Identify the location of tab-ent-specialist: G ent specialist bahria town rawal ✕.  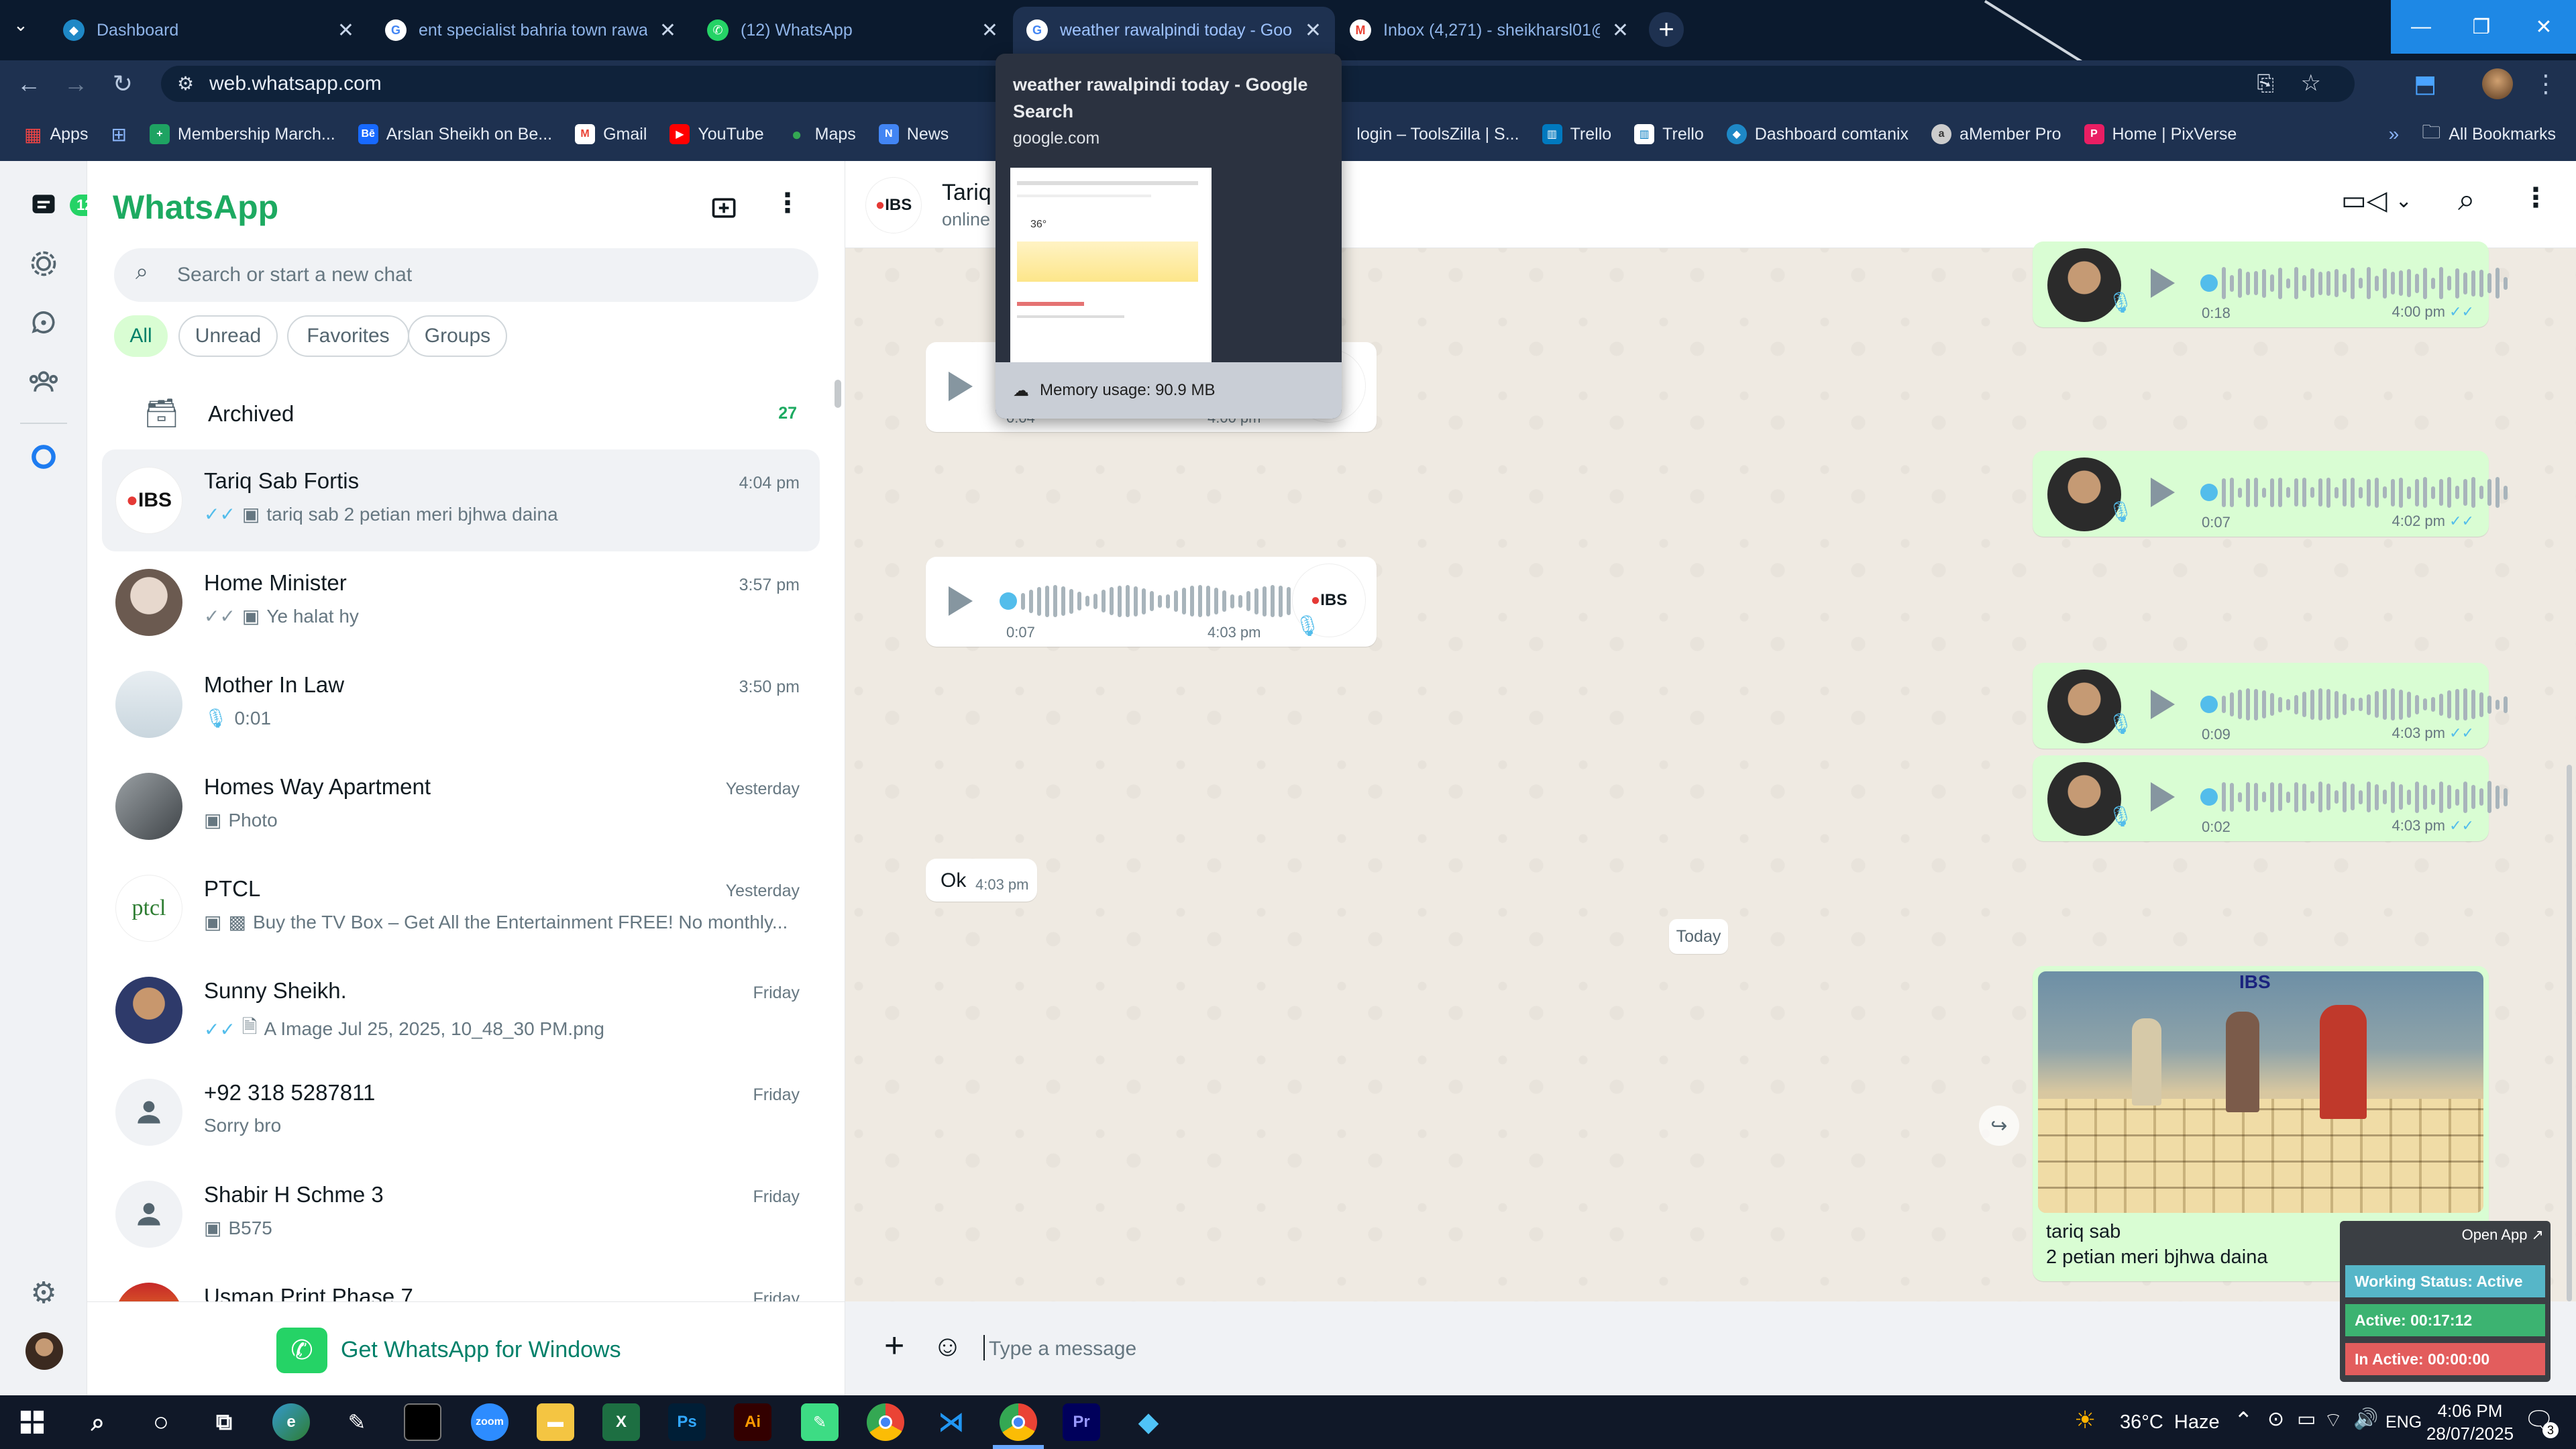
(531, 30).